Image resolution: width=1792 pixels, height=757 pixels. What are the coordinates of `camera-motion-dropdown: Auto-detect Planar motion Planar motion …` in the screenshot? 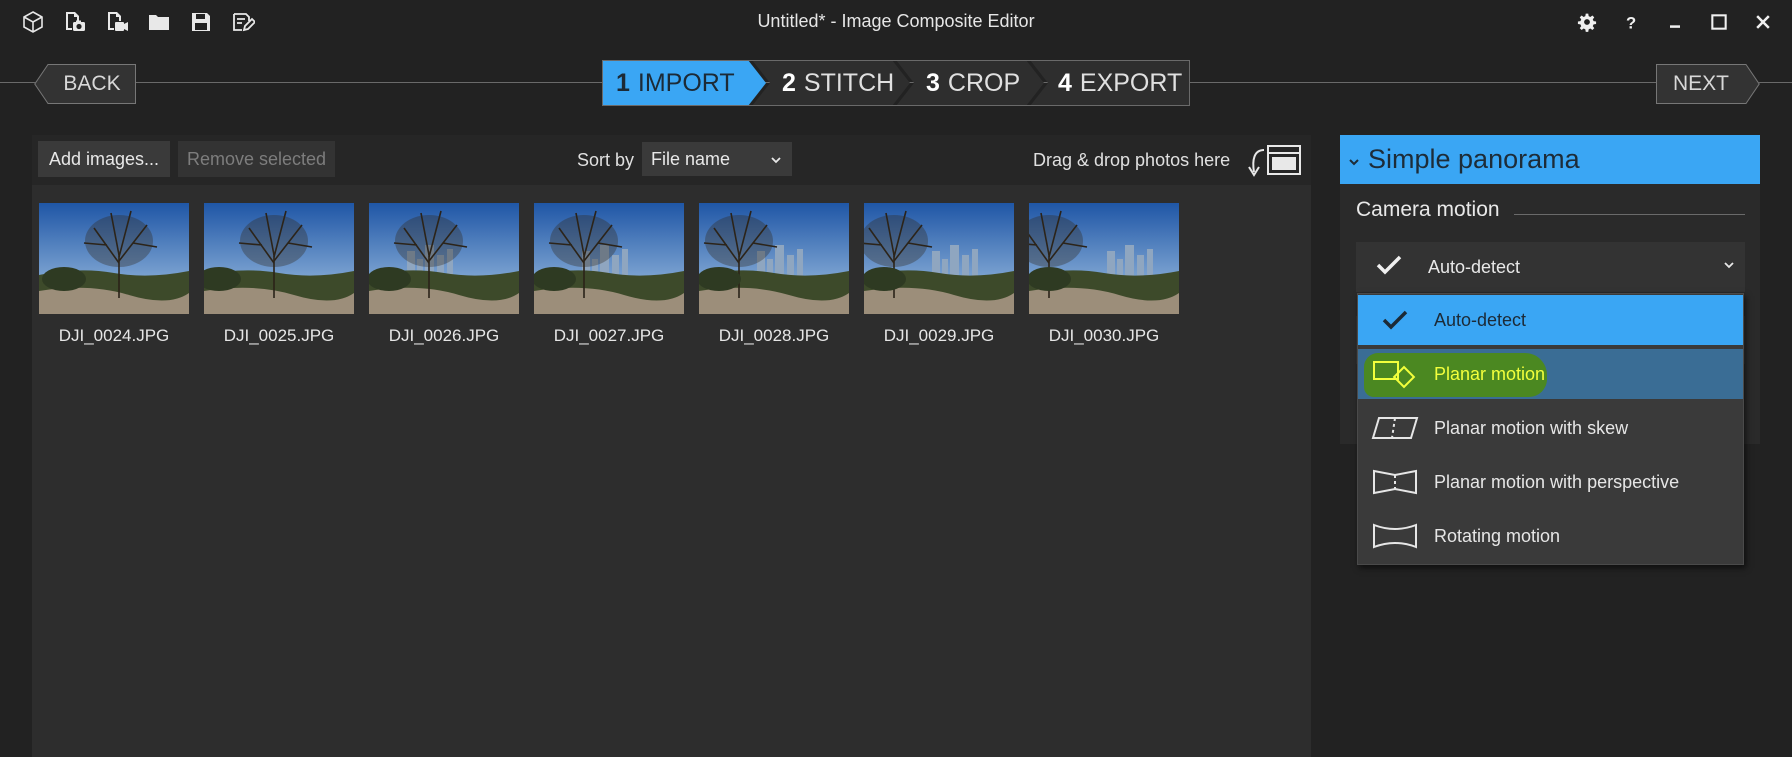 It's located at (1550, 429).